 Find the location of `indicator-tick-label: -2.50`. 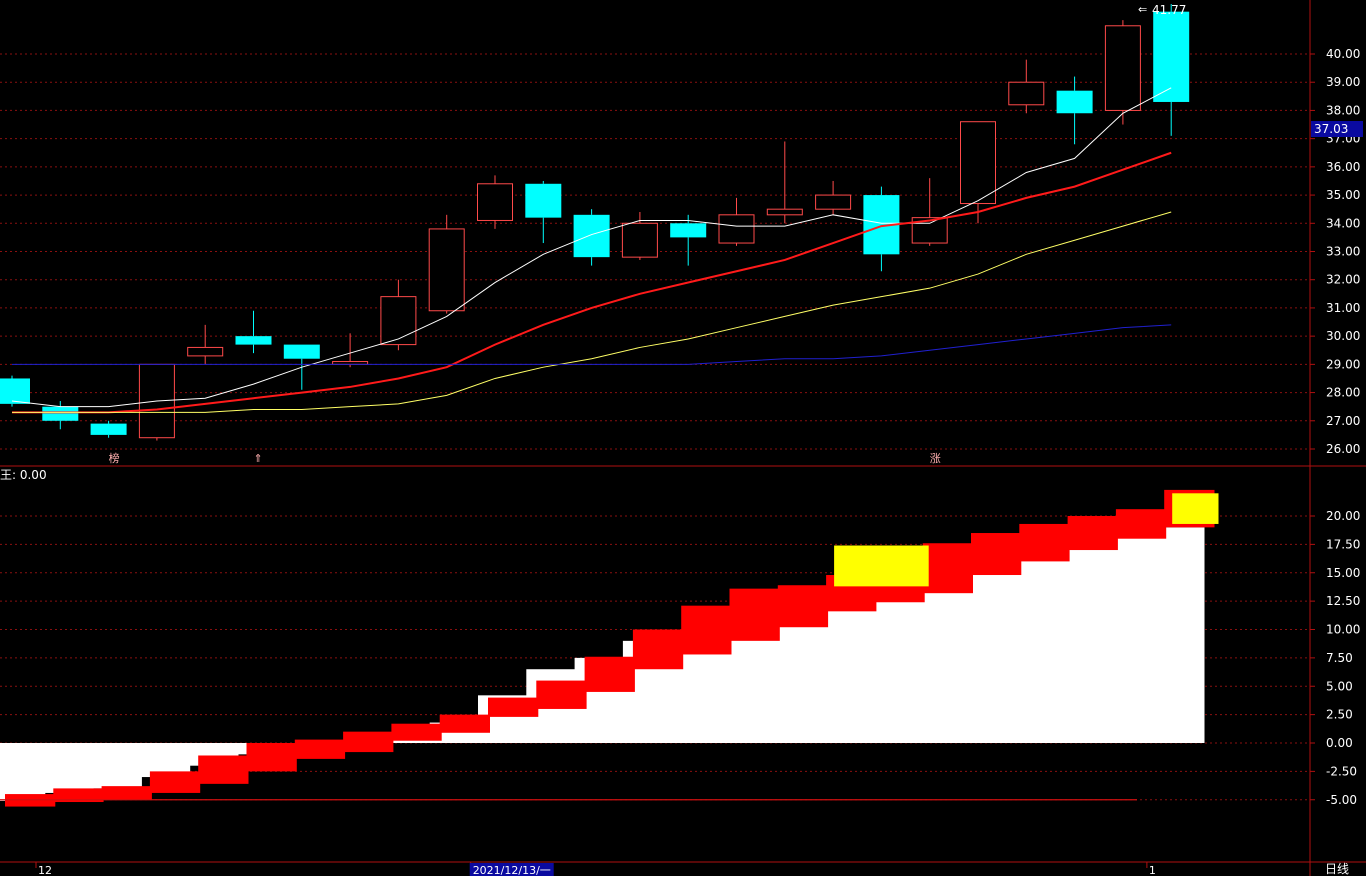

indicator-tick-label: -2.50 is located at coordinates (1341, 771).